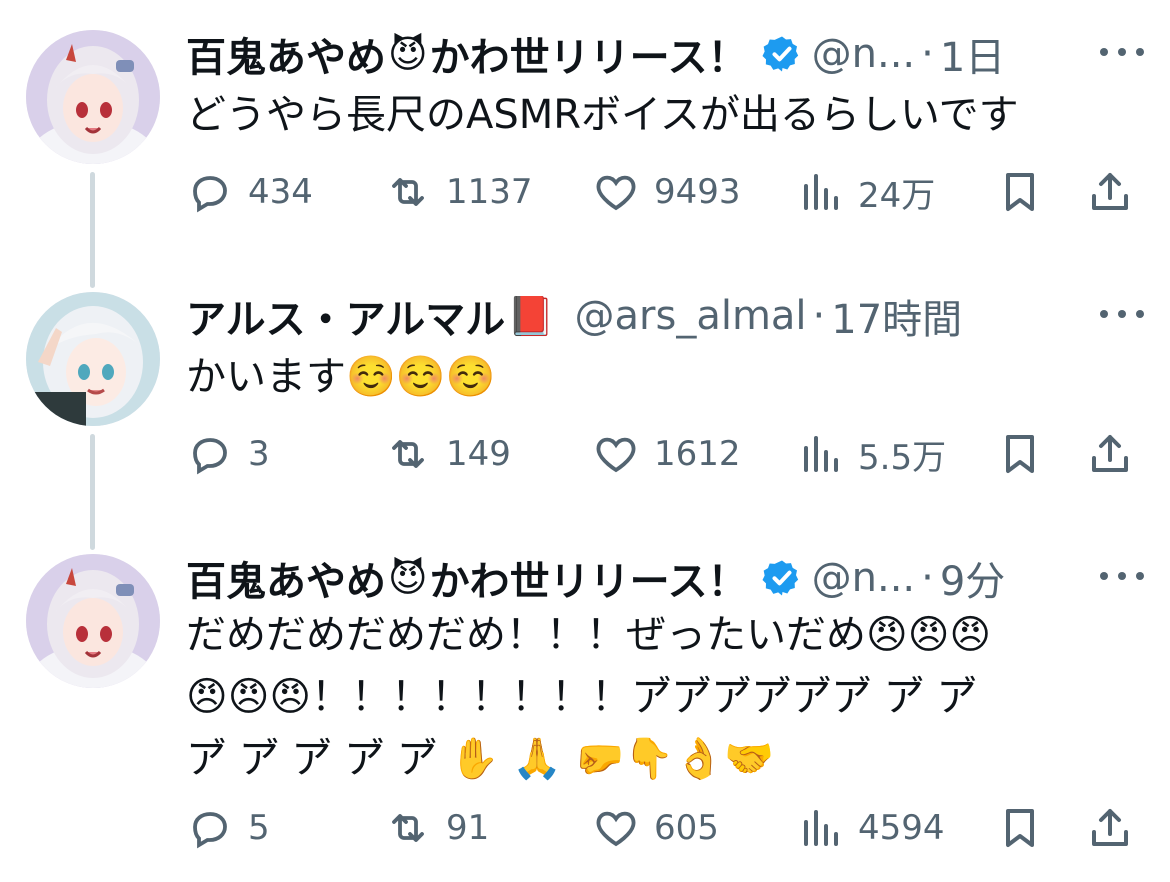 This screenshot has width=1170, height=882. Describe the element at coordinates (972, 578) in the screenshot. I see `timestamp: 9分` at that location.